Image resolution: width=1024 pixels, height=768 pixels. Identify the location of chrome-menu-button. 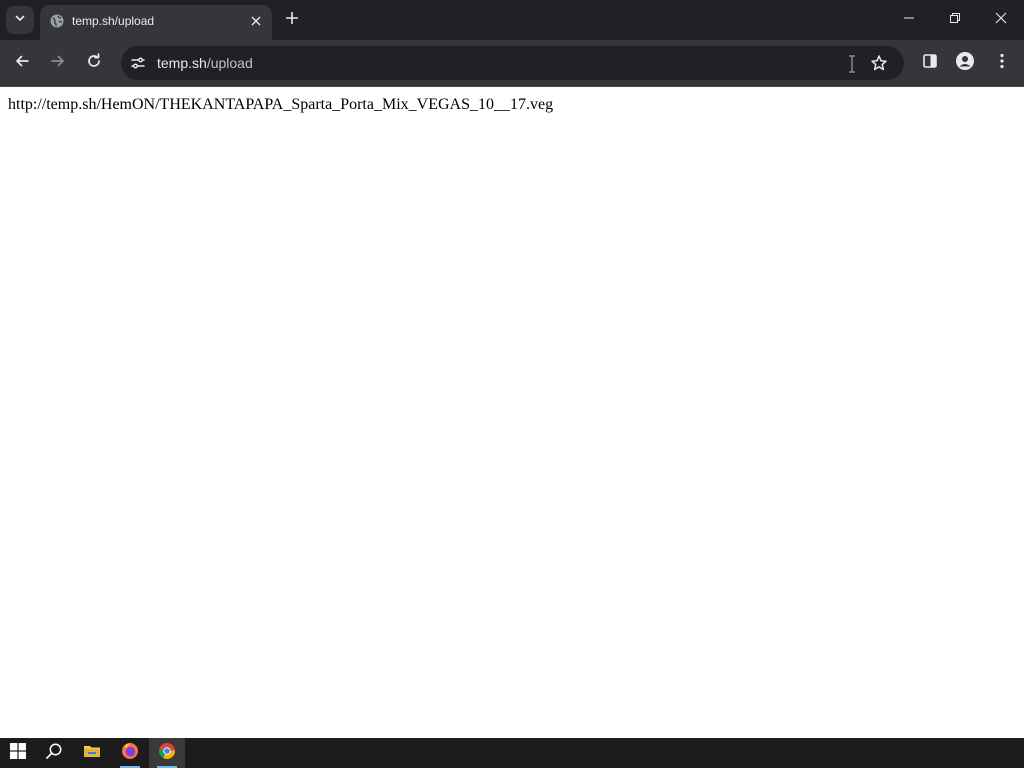
(1002, 63).